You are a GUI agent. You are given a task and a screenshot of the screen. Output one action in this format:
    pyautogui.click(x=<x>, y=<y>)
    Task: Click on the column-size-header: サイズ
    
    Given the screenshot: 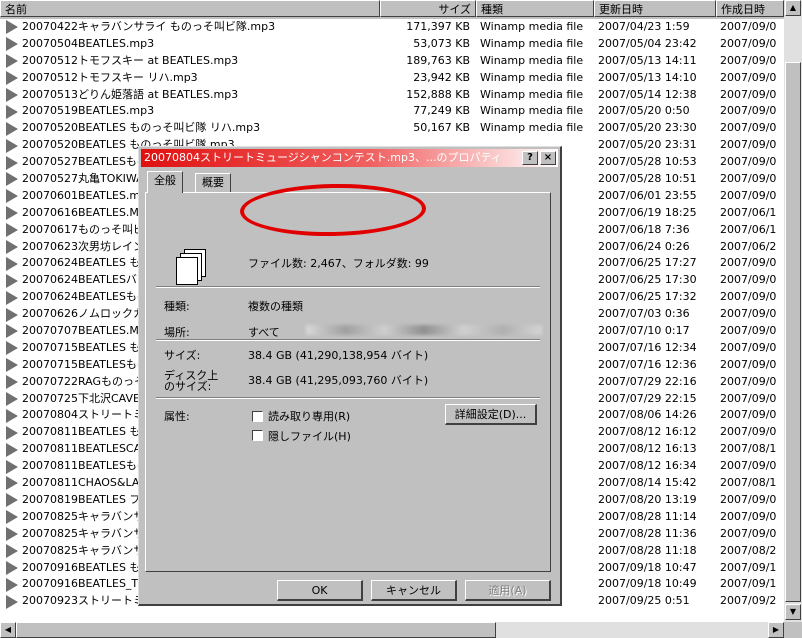 What is the action you would take?
    pyautogui.click(x=428, y=8)
    